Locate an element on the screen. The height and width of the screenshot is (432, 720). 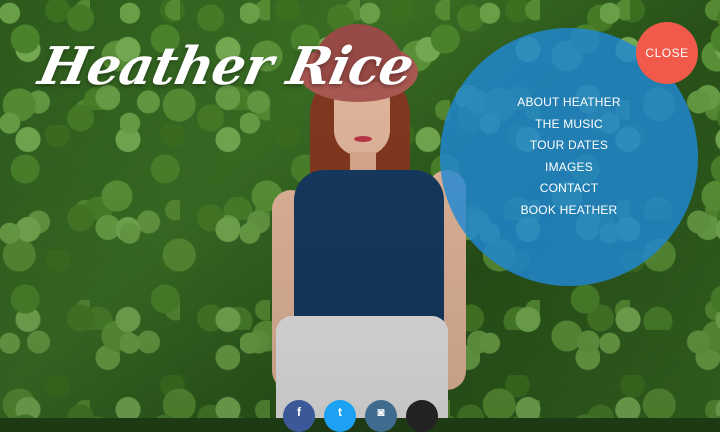
instagram-button: ◙ is located at coordinates (381, 416).